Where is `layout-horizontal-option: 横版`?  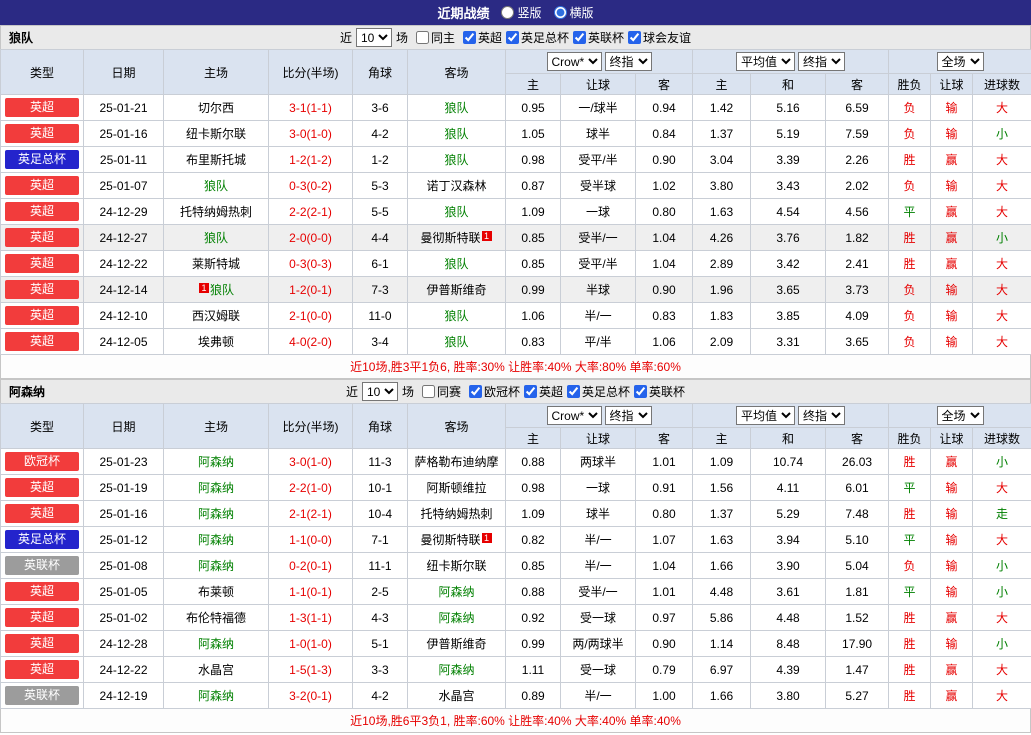
layout-horizontal-option: 横版 is located at coordinates (573, 12).